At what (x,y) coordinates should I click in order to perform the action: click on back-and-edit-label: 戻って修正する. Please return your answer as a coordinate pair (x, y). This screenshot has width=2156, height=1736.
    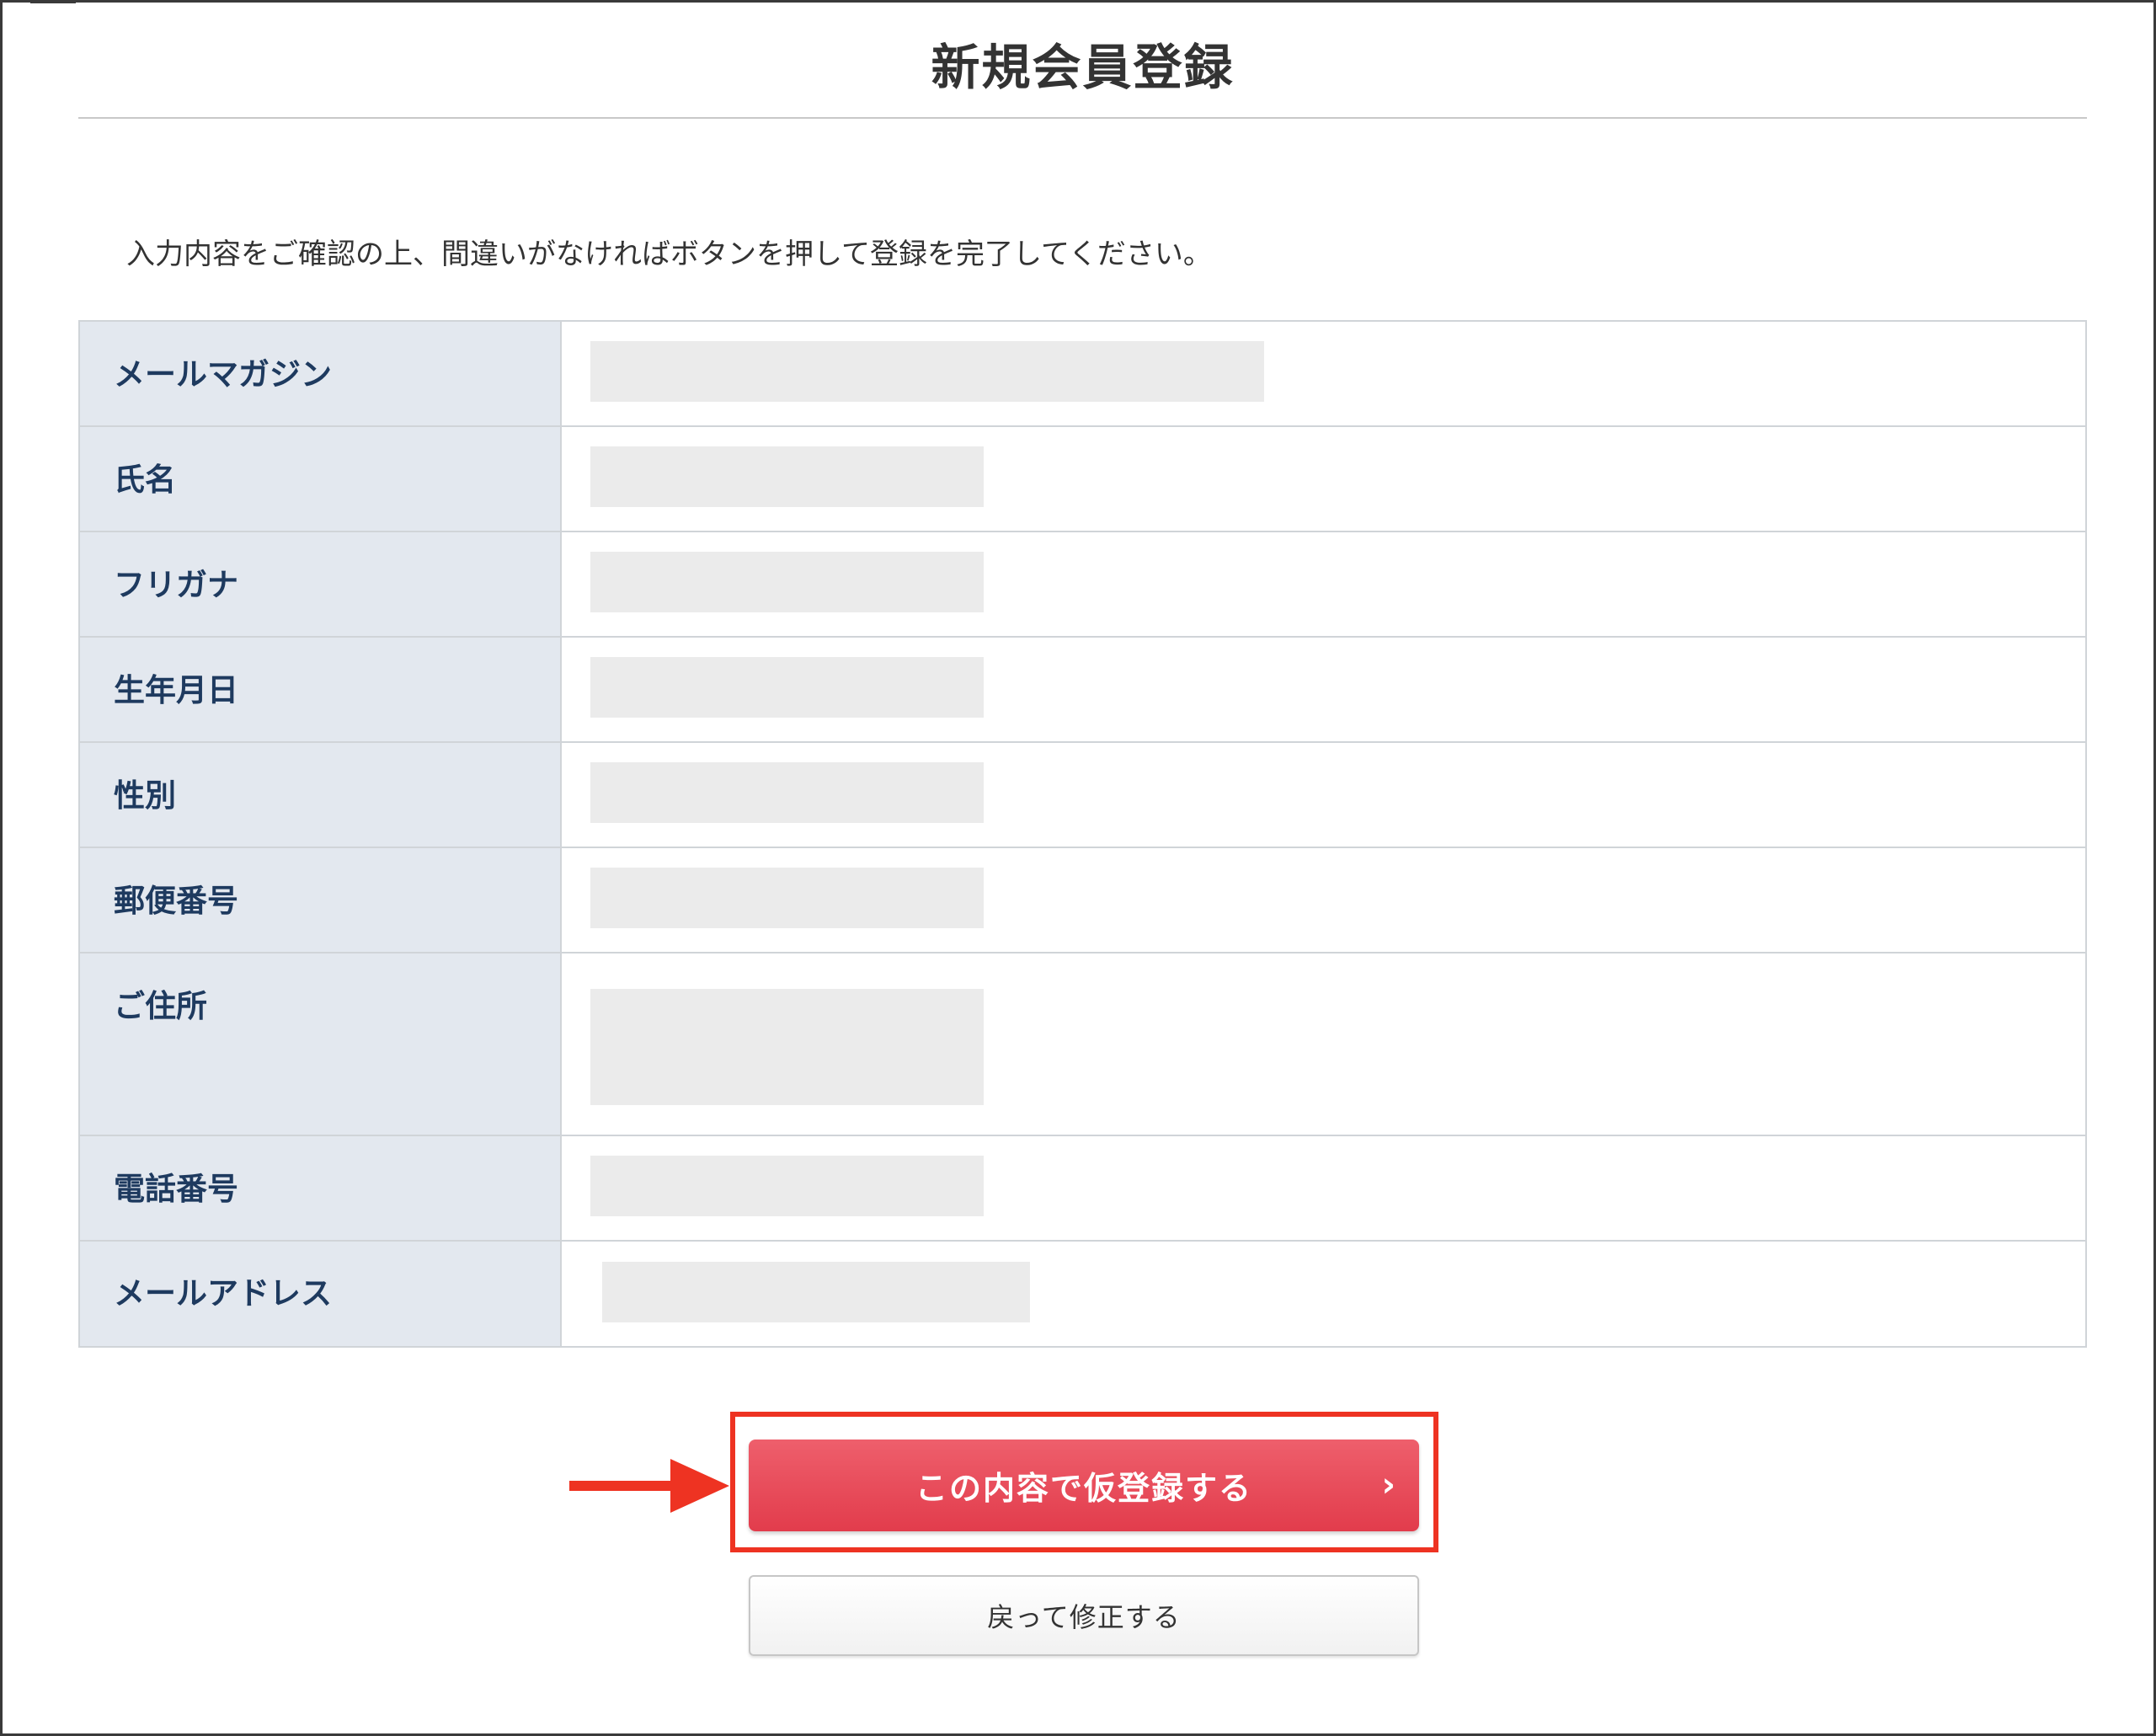
    Looking at the image, I should click on (1084, 1617).